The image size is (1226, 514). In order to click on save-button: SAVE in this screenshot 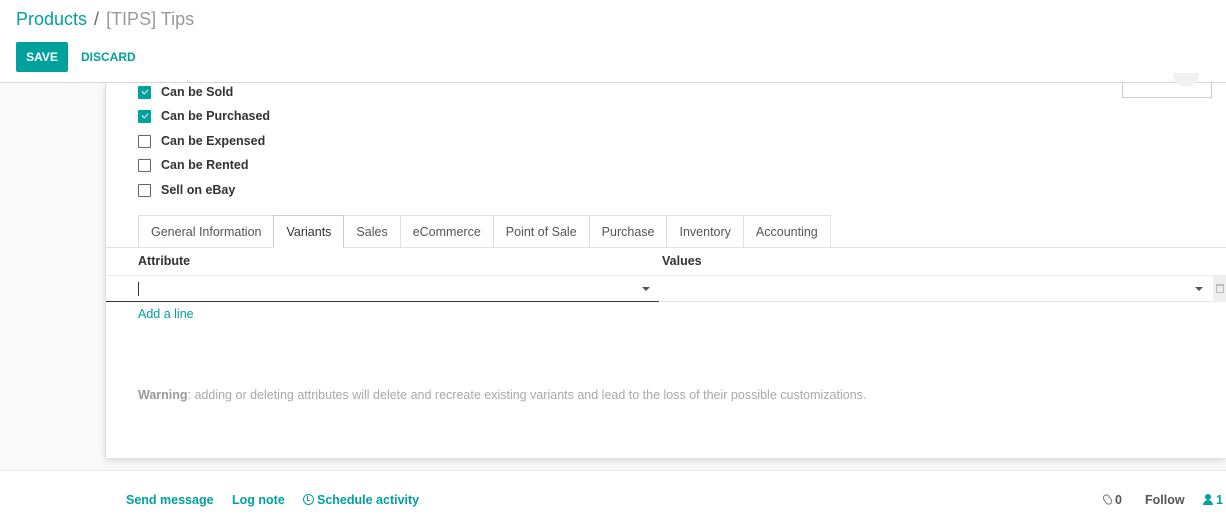, I will do `click(42, 57)`.